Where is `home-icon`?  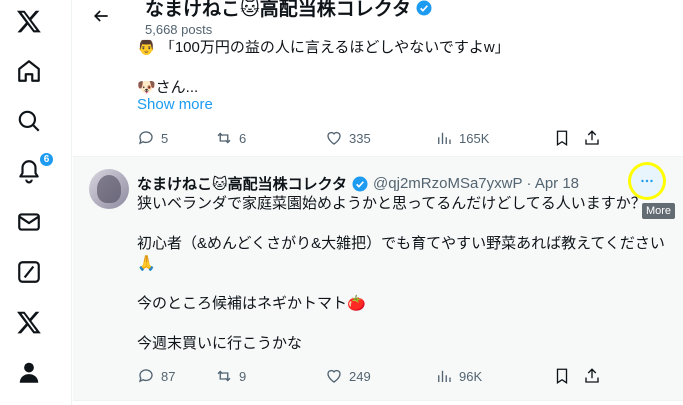 home-icon is located at coordinates (29, 71).